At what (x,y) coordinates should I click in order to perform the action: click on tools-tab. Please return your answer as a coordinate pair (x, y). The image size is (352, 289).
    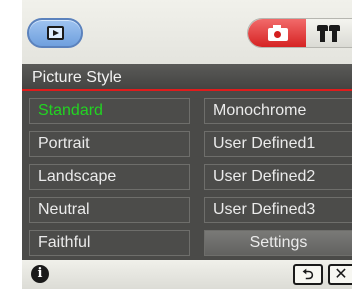
    Looking at the image, I should click on (329, 33).